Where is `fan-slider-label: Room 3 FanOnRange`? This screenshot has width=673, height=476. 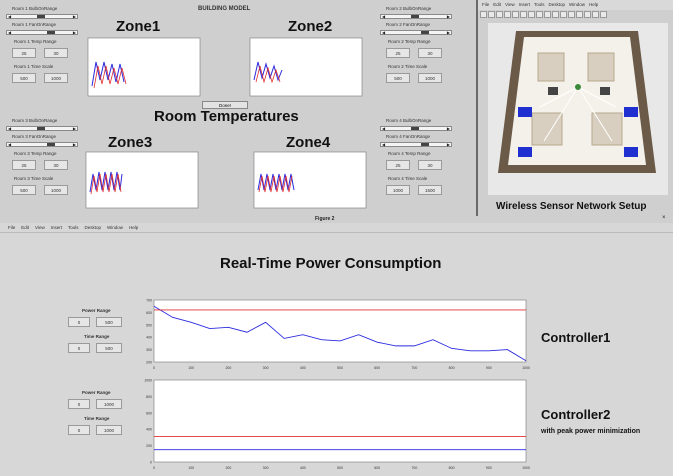 fan-slider-label: Room 3 FanOnRange is located at coordinates (34, 136).